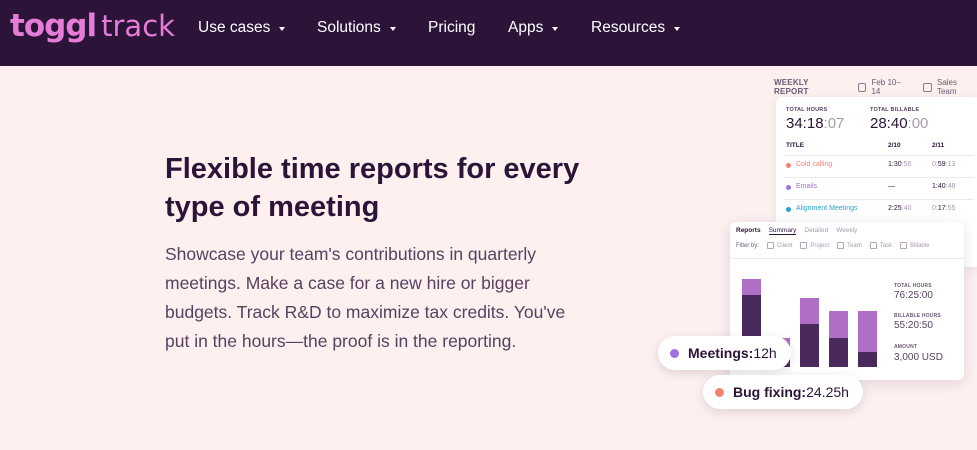  What do you see at coordinates (918, 123) in the screenshot?
I see `total-billable-seconds: :00` at bounding box center [918, 123].